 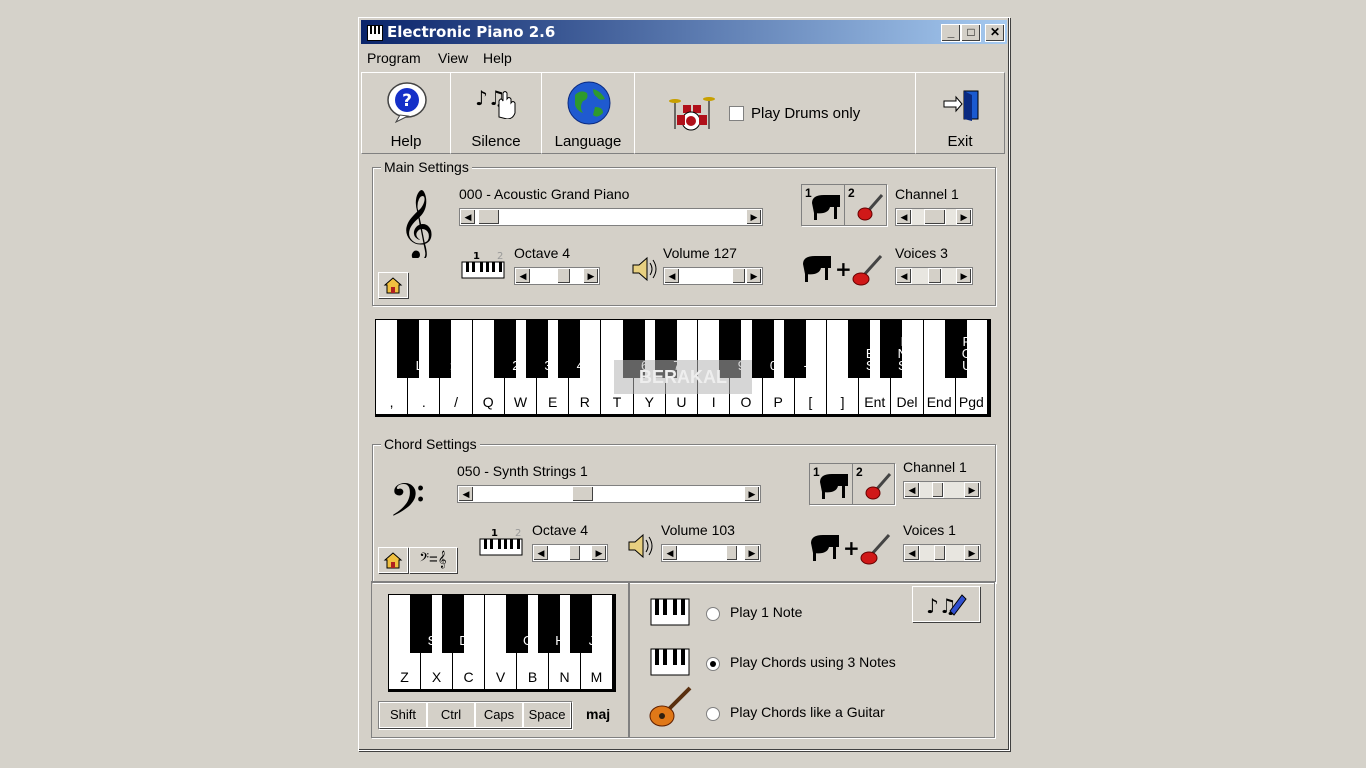 What do you see at coordinates (495, 102) in the screenshot?
I see `music-hand-icon: ♪♫` at bounding box center [495, 102].